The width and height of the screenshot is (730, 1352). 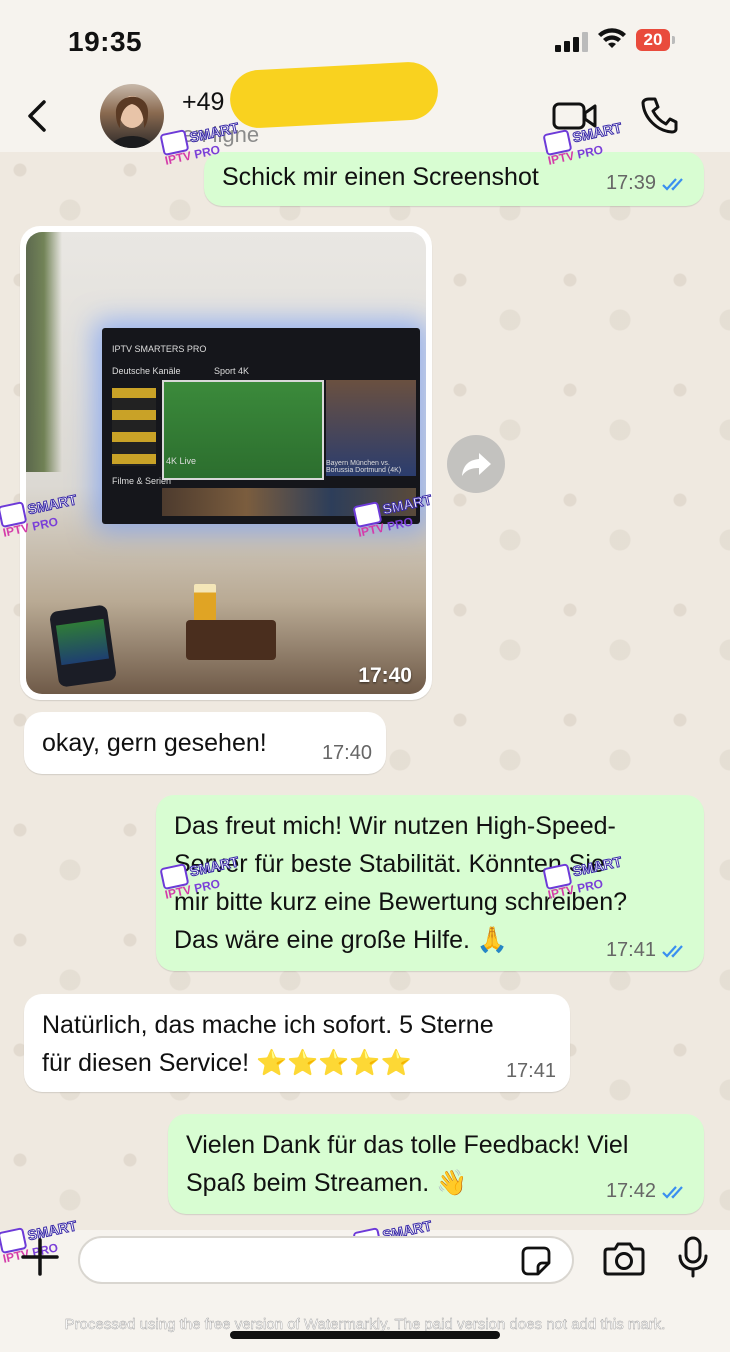 What do you see at coordinates (40, 1257) in the screenshot?
I see `plus-icon` at bounding box center [40, 1257].